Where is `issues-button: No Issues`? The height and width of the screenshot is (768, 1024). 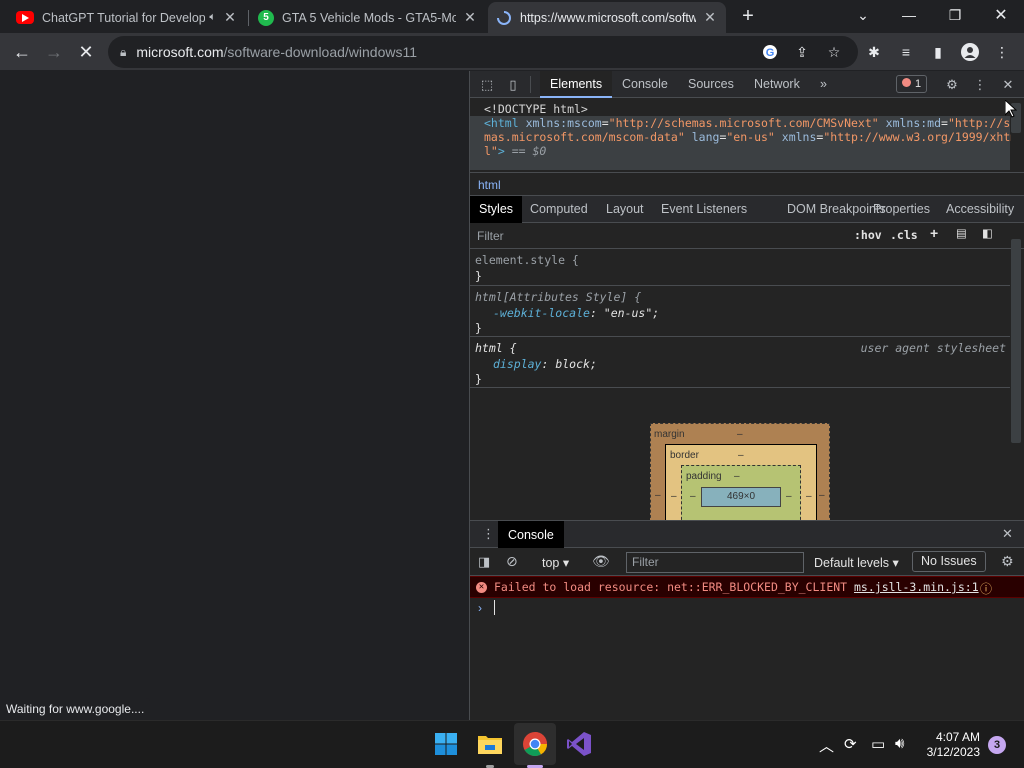 issues-button: No Issues is located at coordinates (949, 561).